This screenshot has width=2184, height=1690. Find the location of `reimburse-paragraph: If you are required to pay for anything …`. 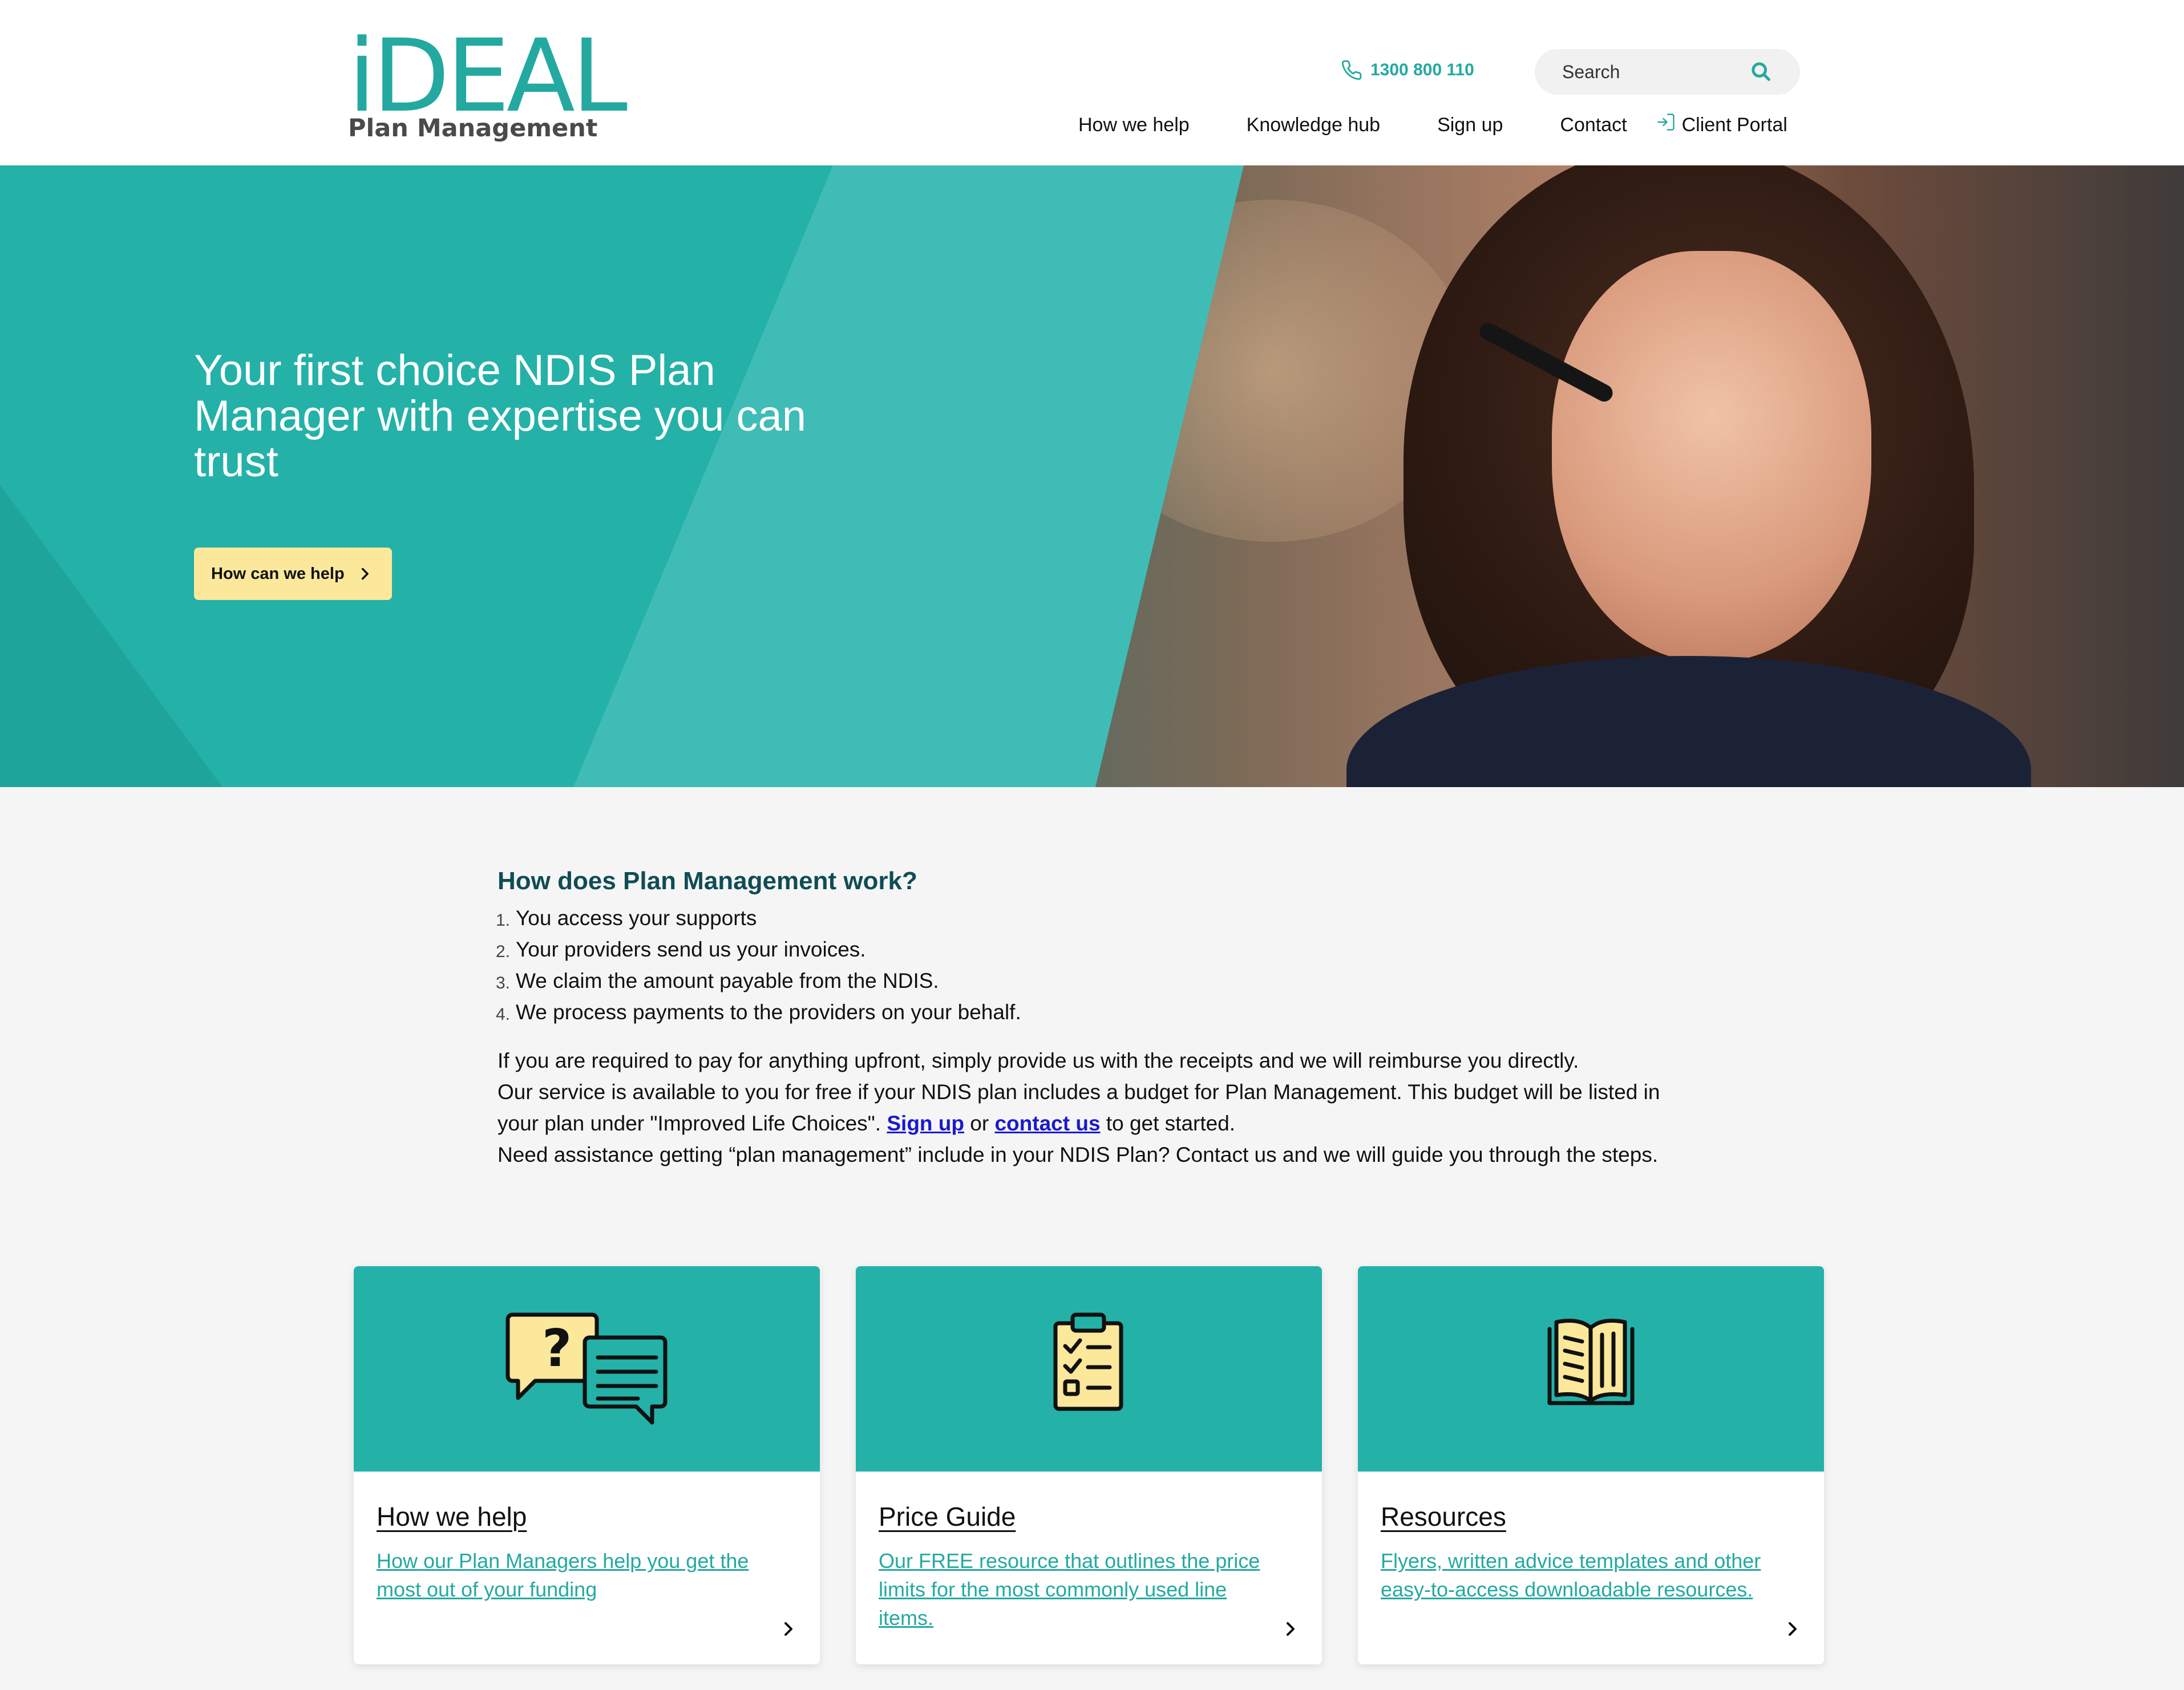

reimburse-paragraph: If you are required to pay for anything … is located at coordinates (1038, 1060).